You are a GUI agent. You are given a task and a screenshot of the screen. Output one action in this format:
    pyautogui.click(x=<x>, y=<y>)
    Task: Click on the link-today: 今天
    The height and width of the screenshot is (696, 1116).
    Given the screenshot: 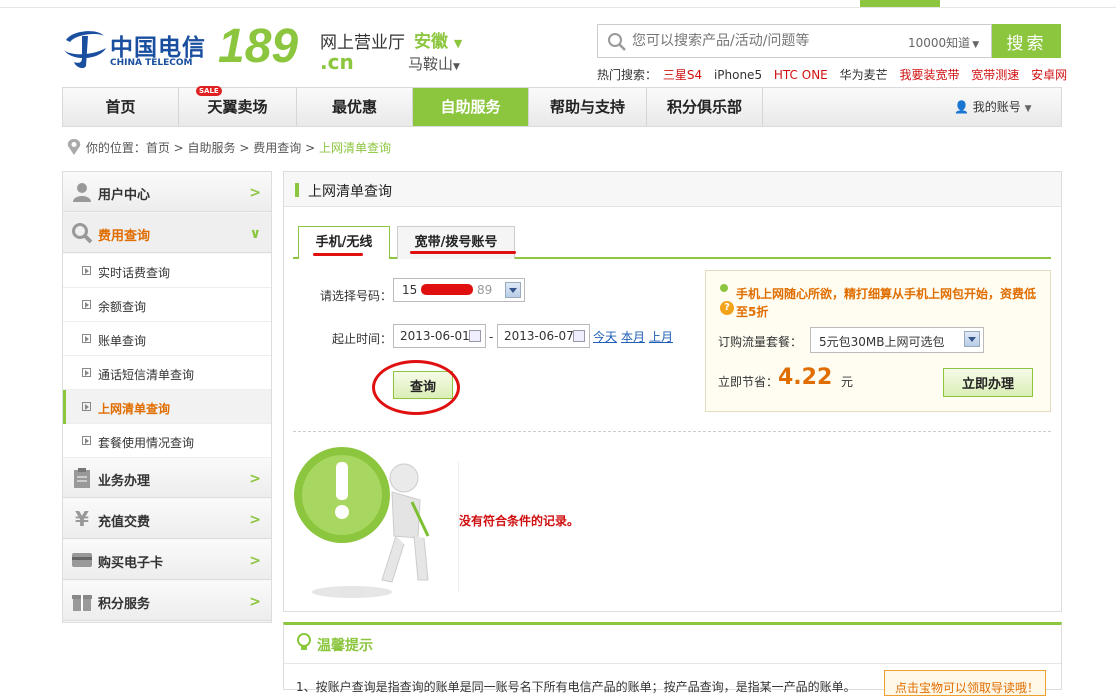 What is the action you would take?
    pyautogui.click(x=605, y=336)
    